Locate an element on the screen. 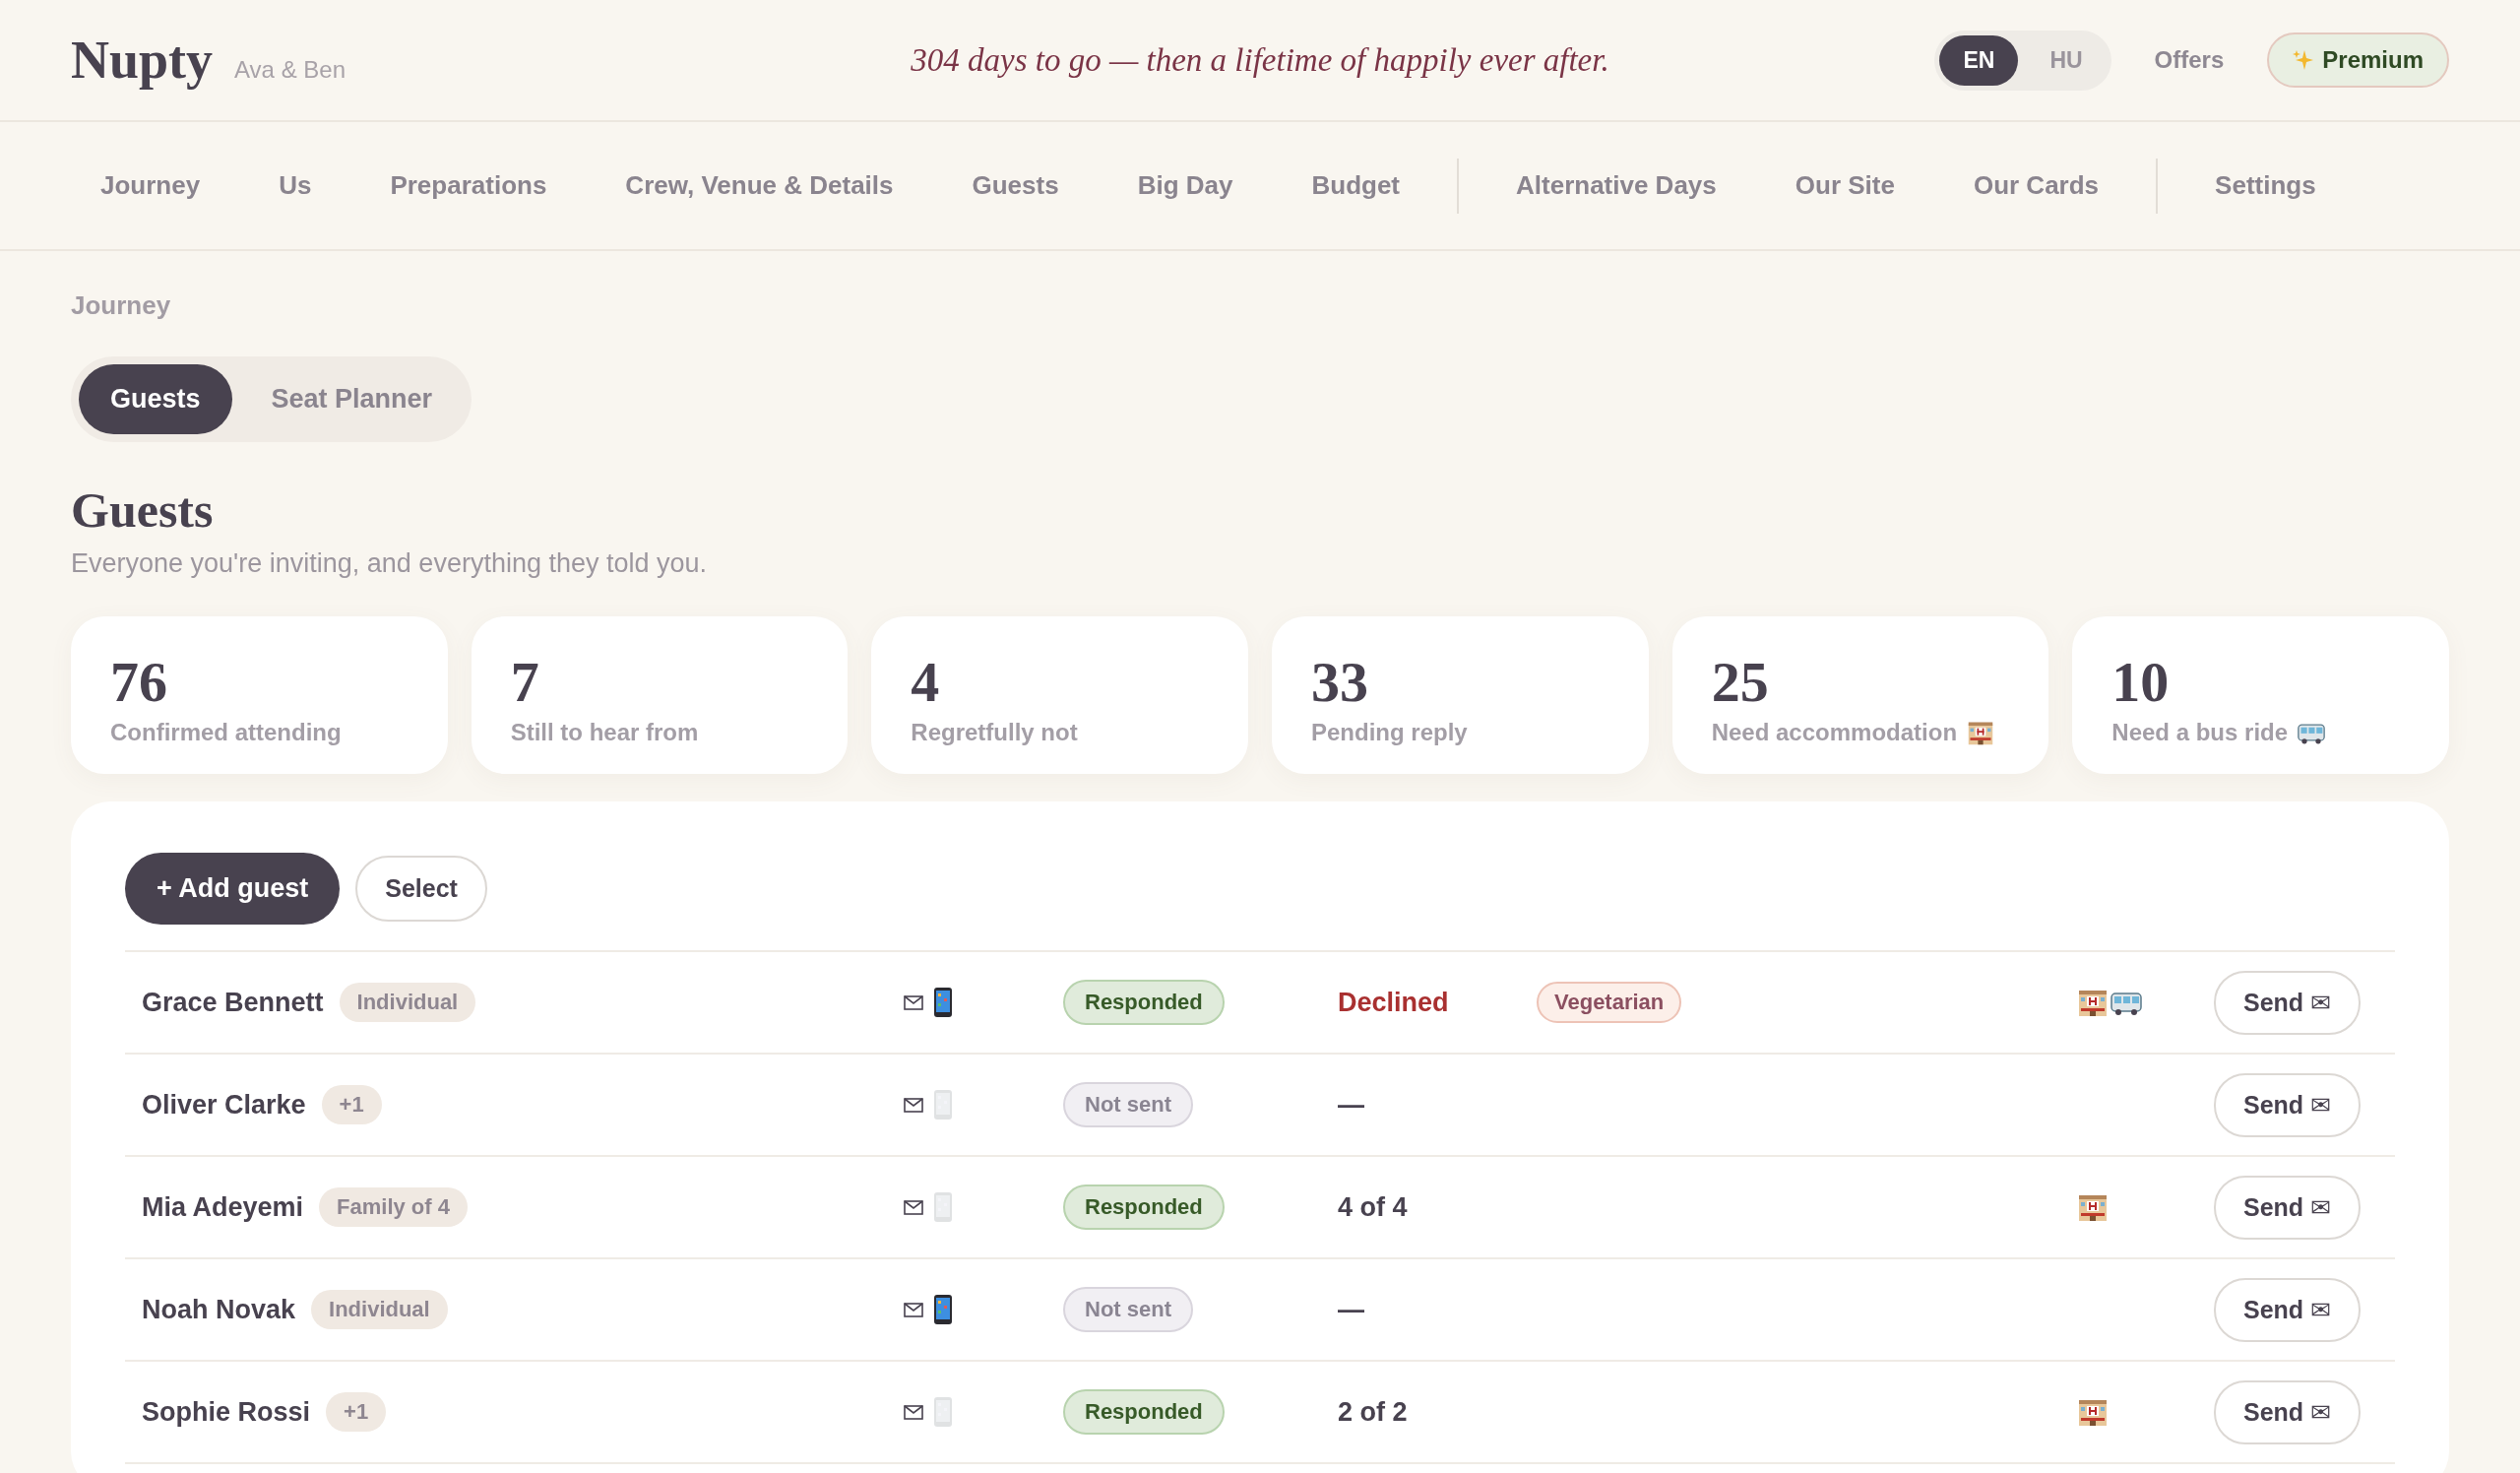 This screenshot has width=2520, height=1473. rsvp-status: 2 of 2 is located at coordinates (1373, 1412).